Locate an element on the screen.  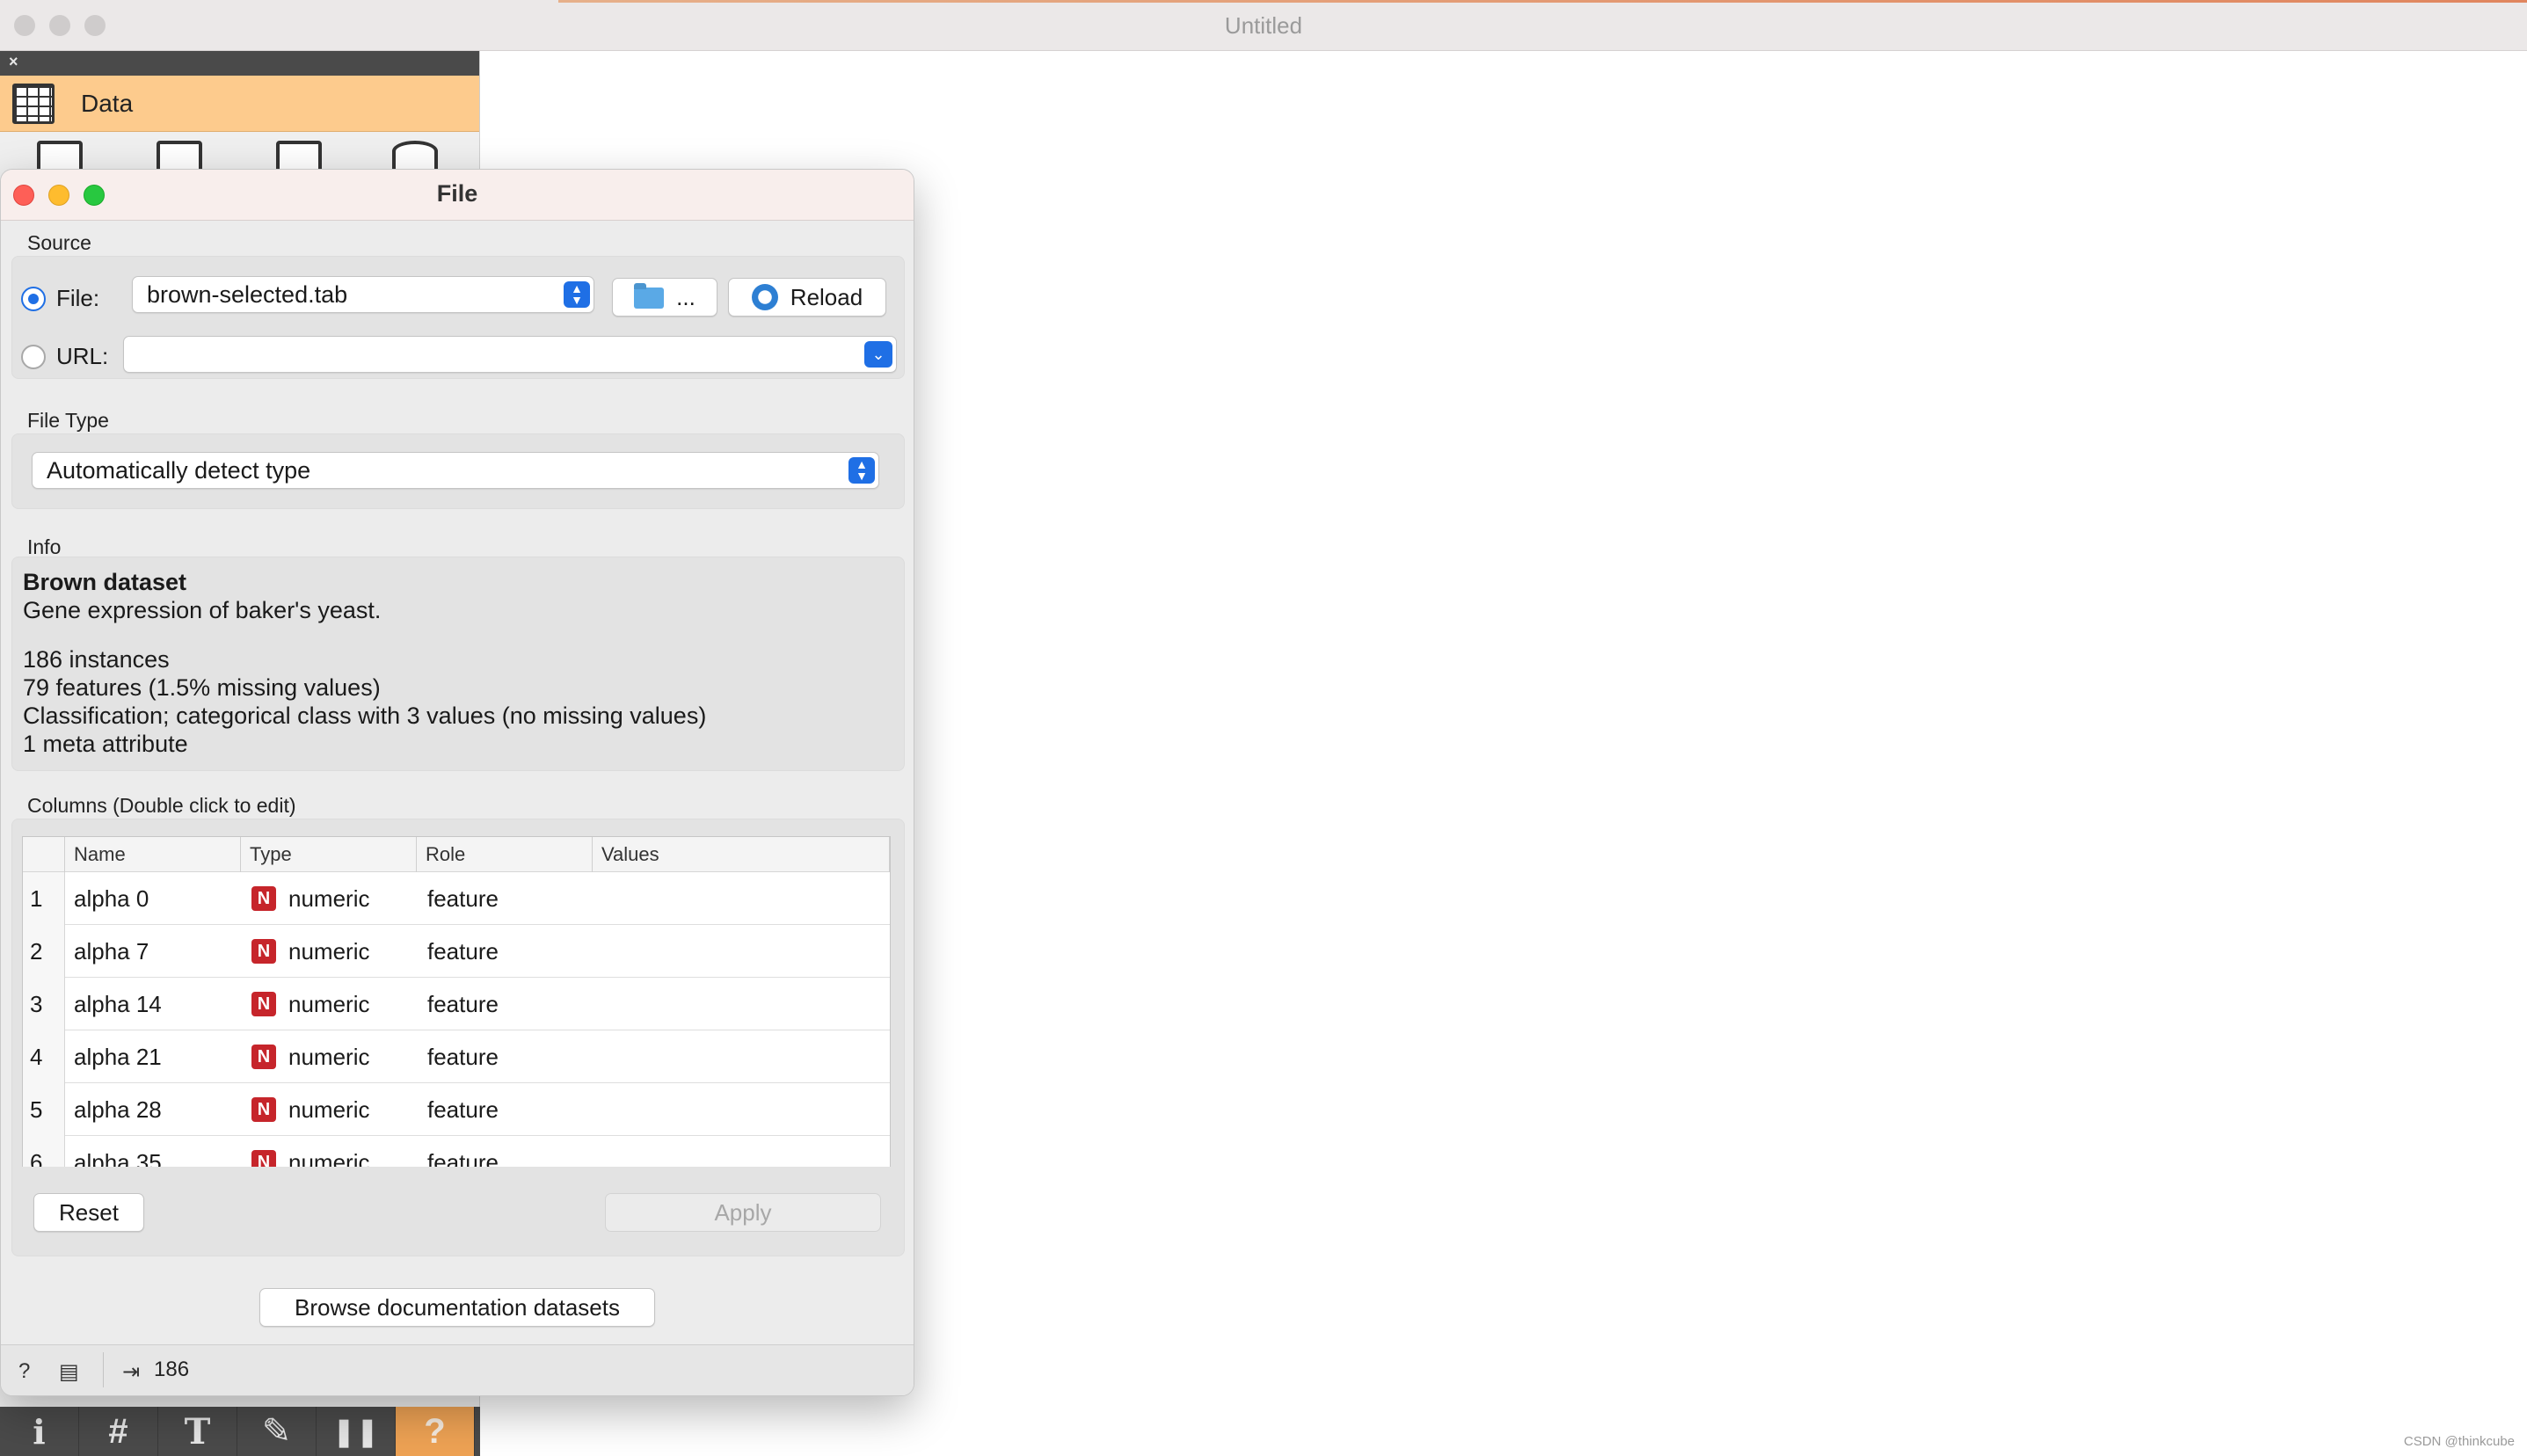
table-icon is located at coordinates (33, 103).